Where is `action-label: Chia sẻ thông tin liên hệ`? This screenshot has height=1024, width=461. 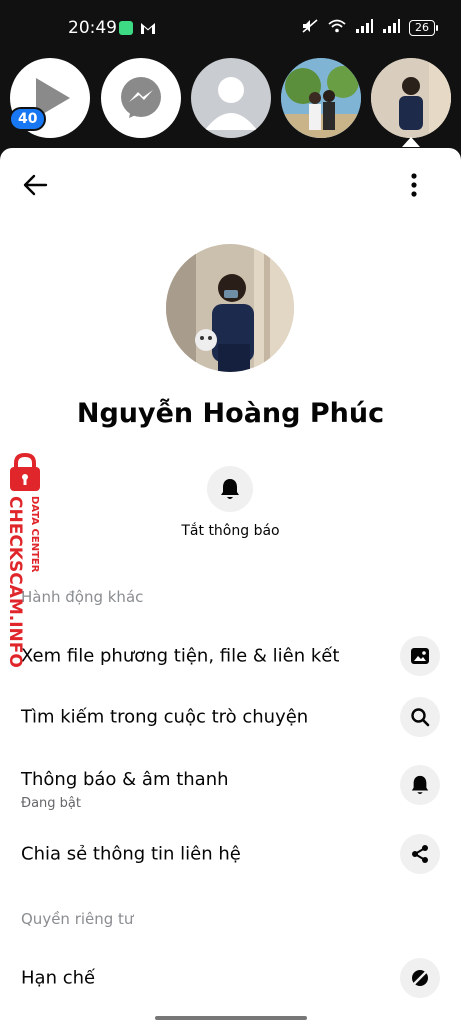 action-label: Chia sẻ thông tin liên hệ is located at coordinates (131, 854).